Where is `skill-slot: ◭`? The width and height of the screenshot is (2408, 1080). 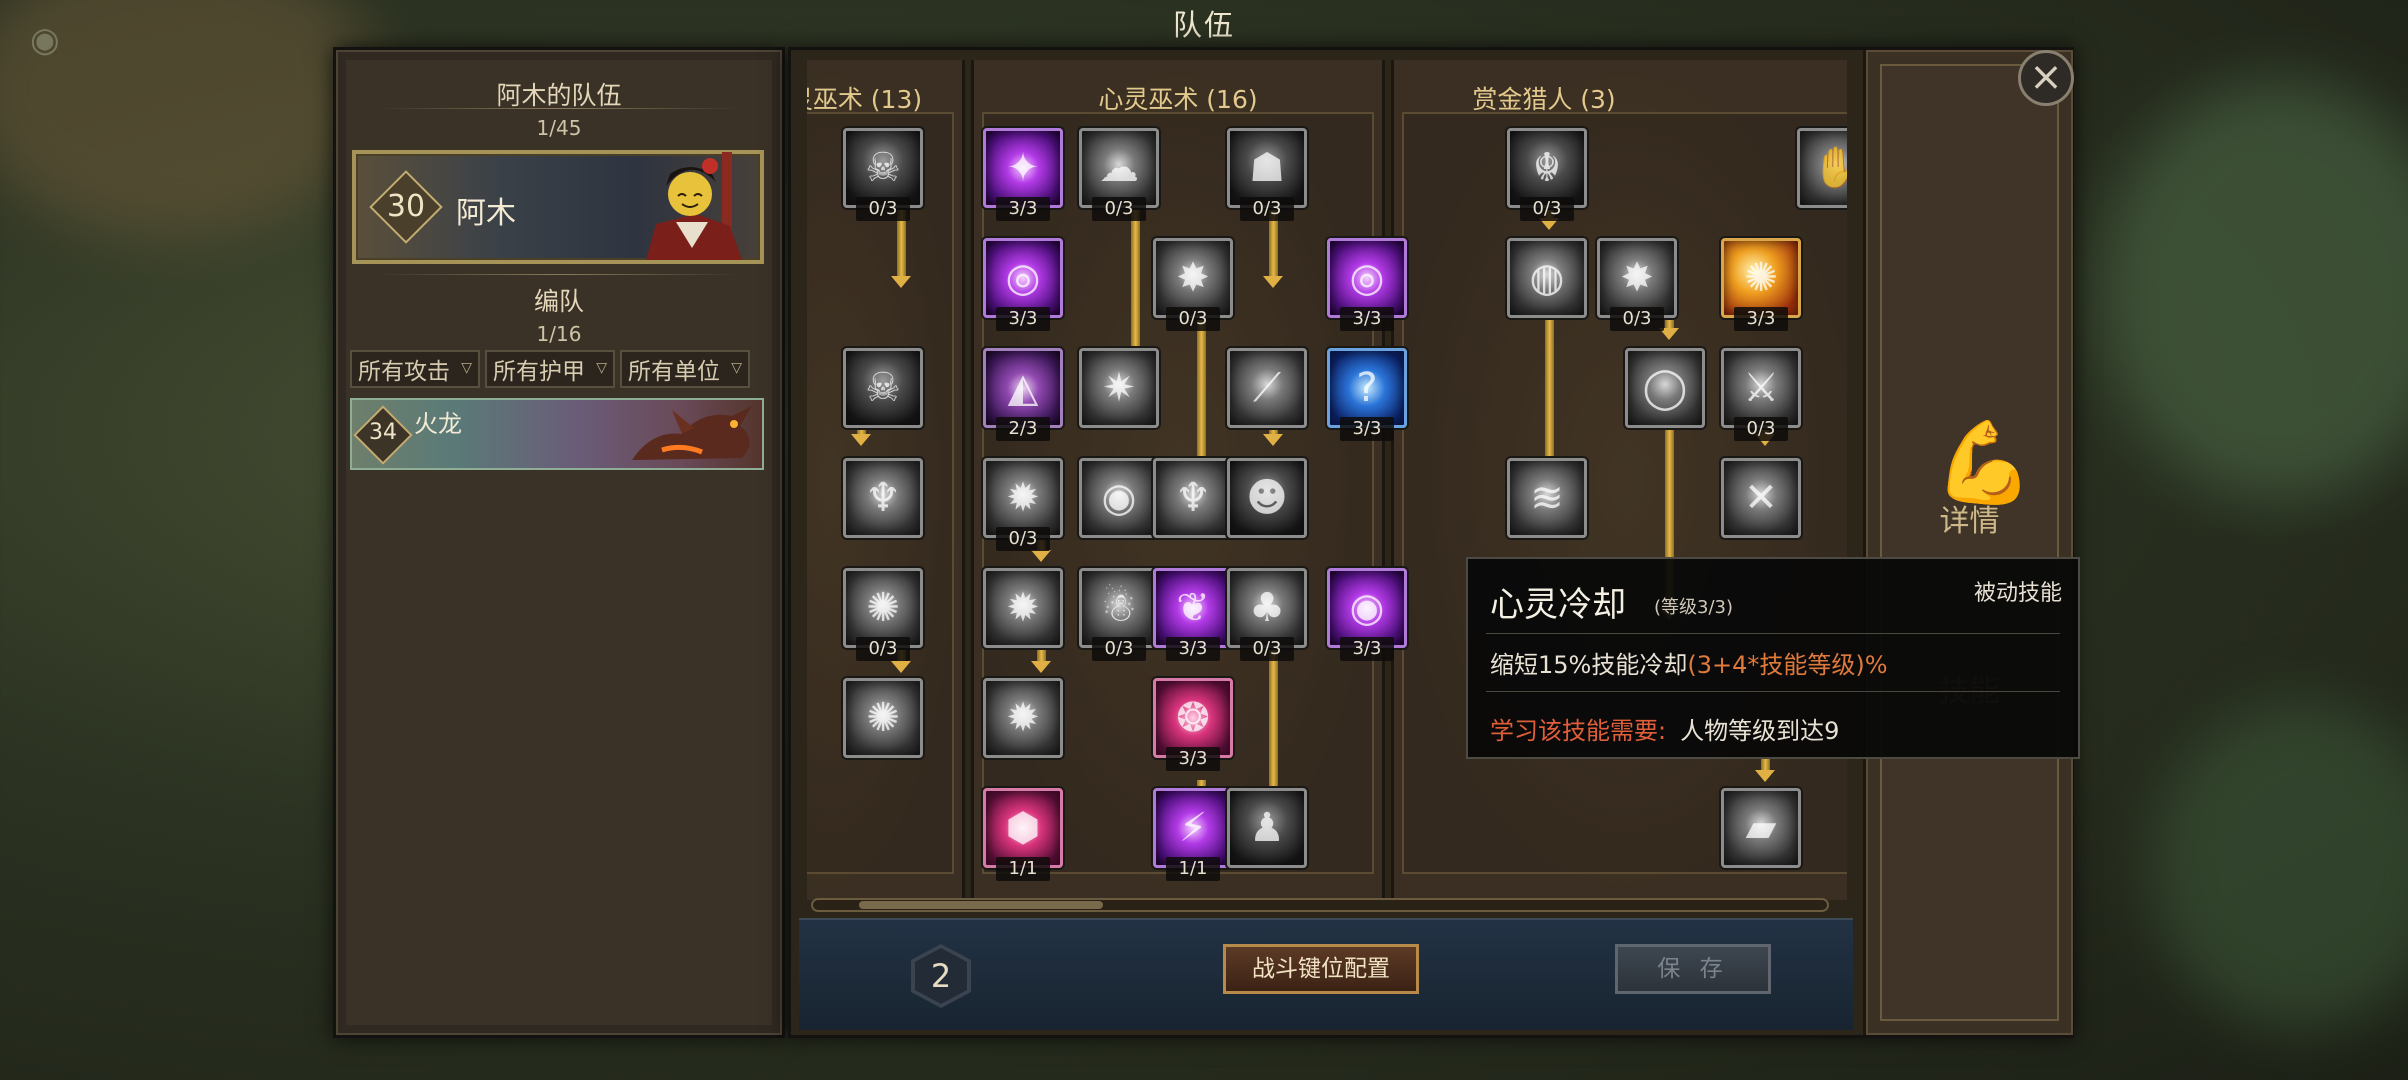 skill-slot: ◭ is located at coordinates (1023, 388).